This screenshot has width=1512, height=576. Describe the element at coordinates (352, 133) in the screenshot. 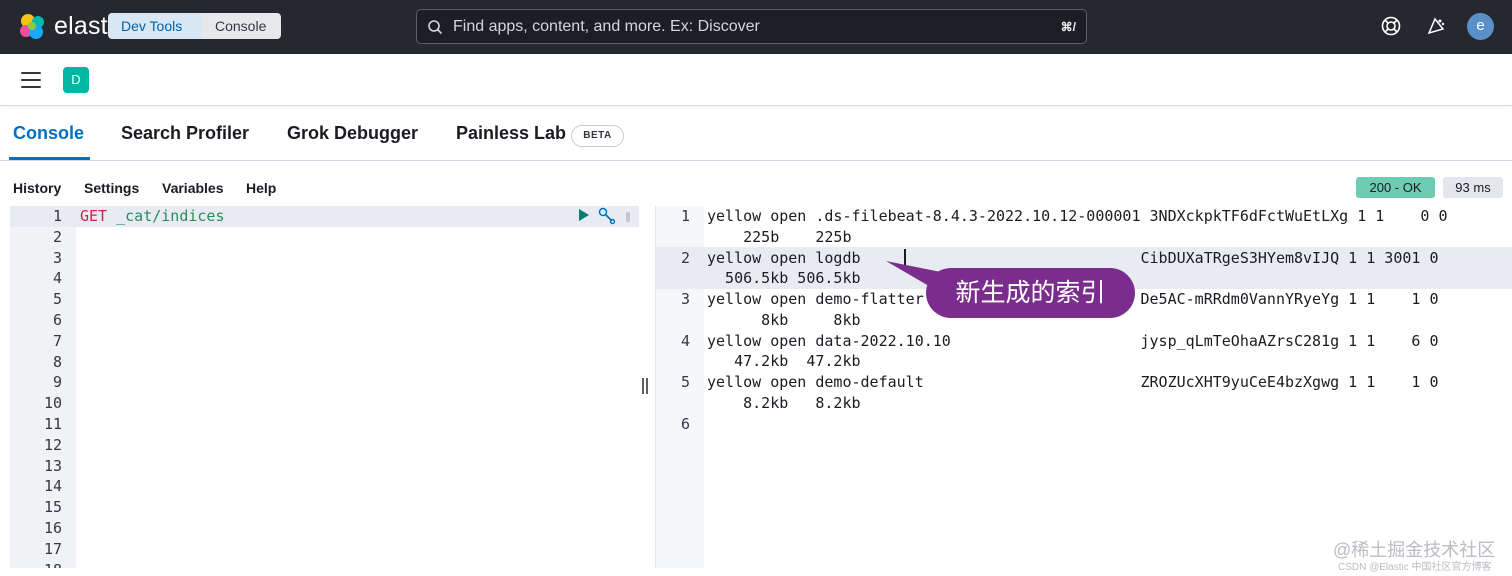

I see `tab-grok-debugger: Grok Debugger` at that location.